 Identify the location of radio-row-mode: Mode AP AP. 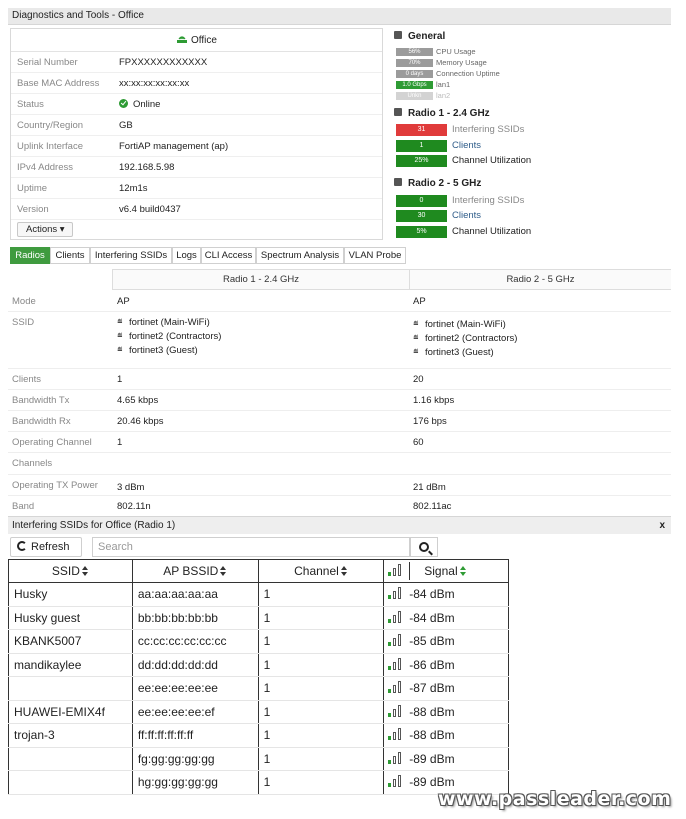
(339, 301).